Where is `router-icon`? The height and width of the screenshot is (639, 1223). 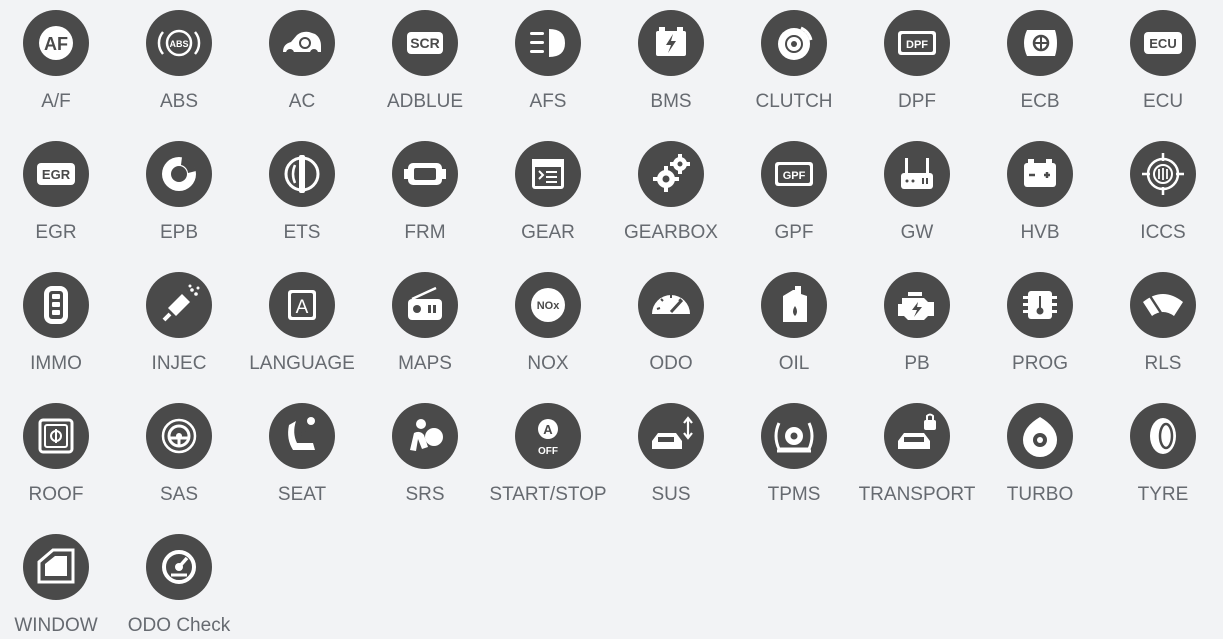
router-icon is located at coordinates (917, 174).